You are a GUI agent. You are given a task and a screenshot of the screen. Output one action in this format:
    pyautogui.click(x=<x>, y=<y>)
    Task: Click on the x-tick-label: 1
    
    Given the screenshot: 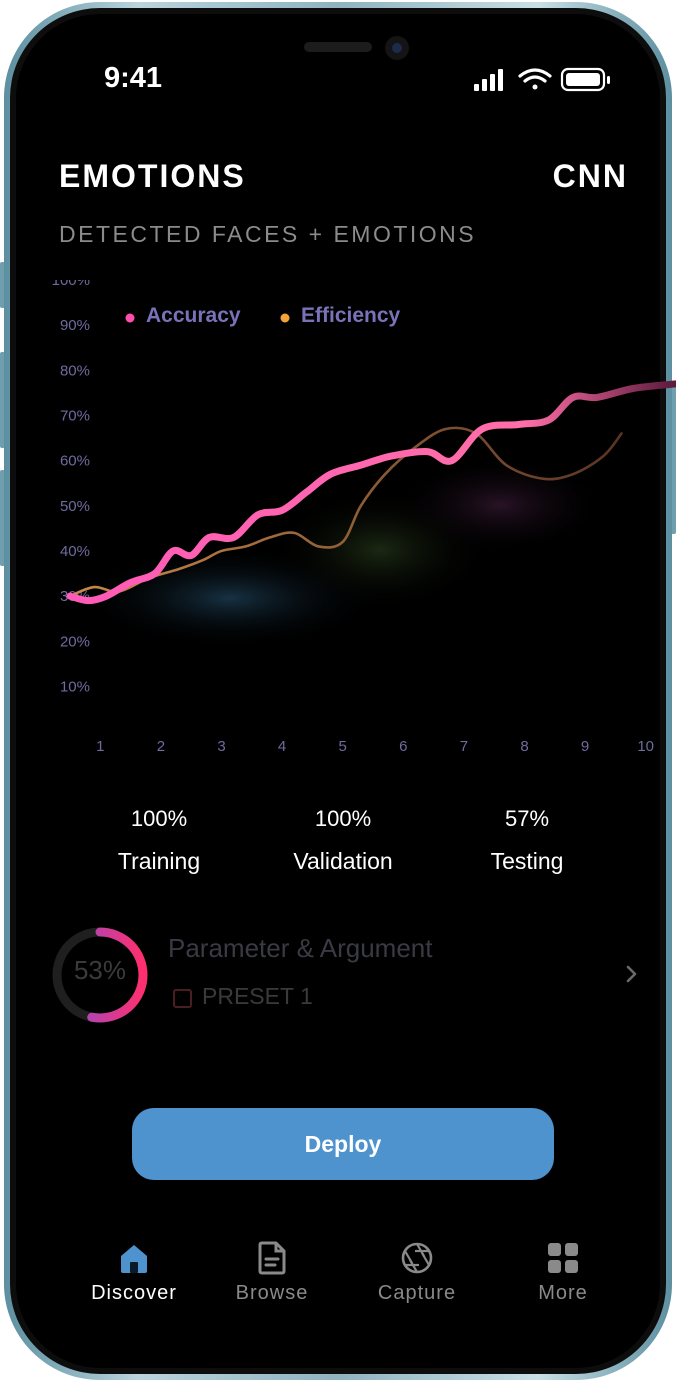 What is the action you would take?
    pyautogui.click(x=100, y=746)
    